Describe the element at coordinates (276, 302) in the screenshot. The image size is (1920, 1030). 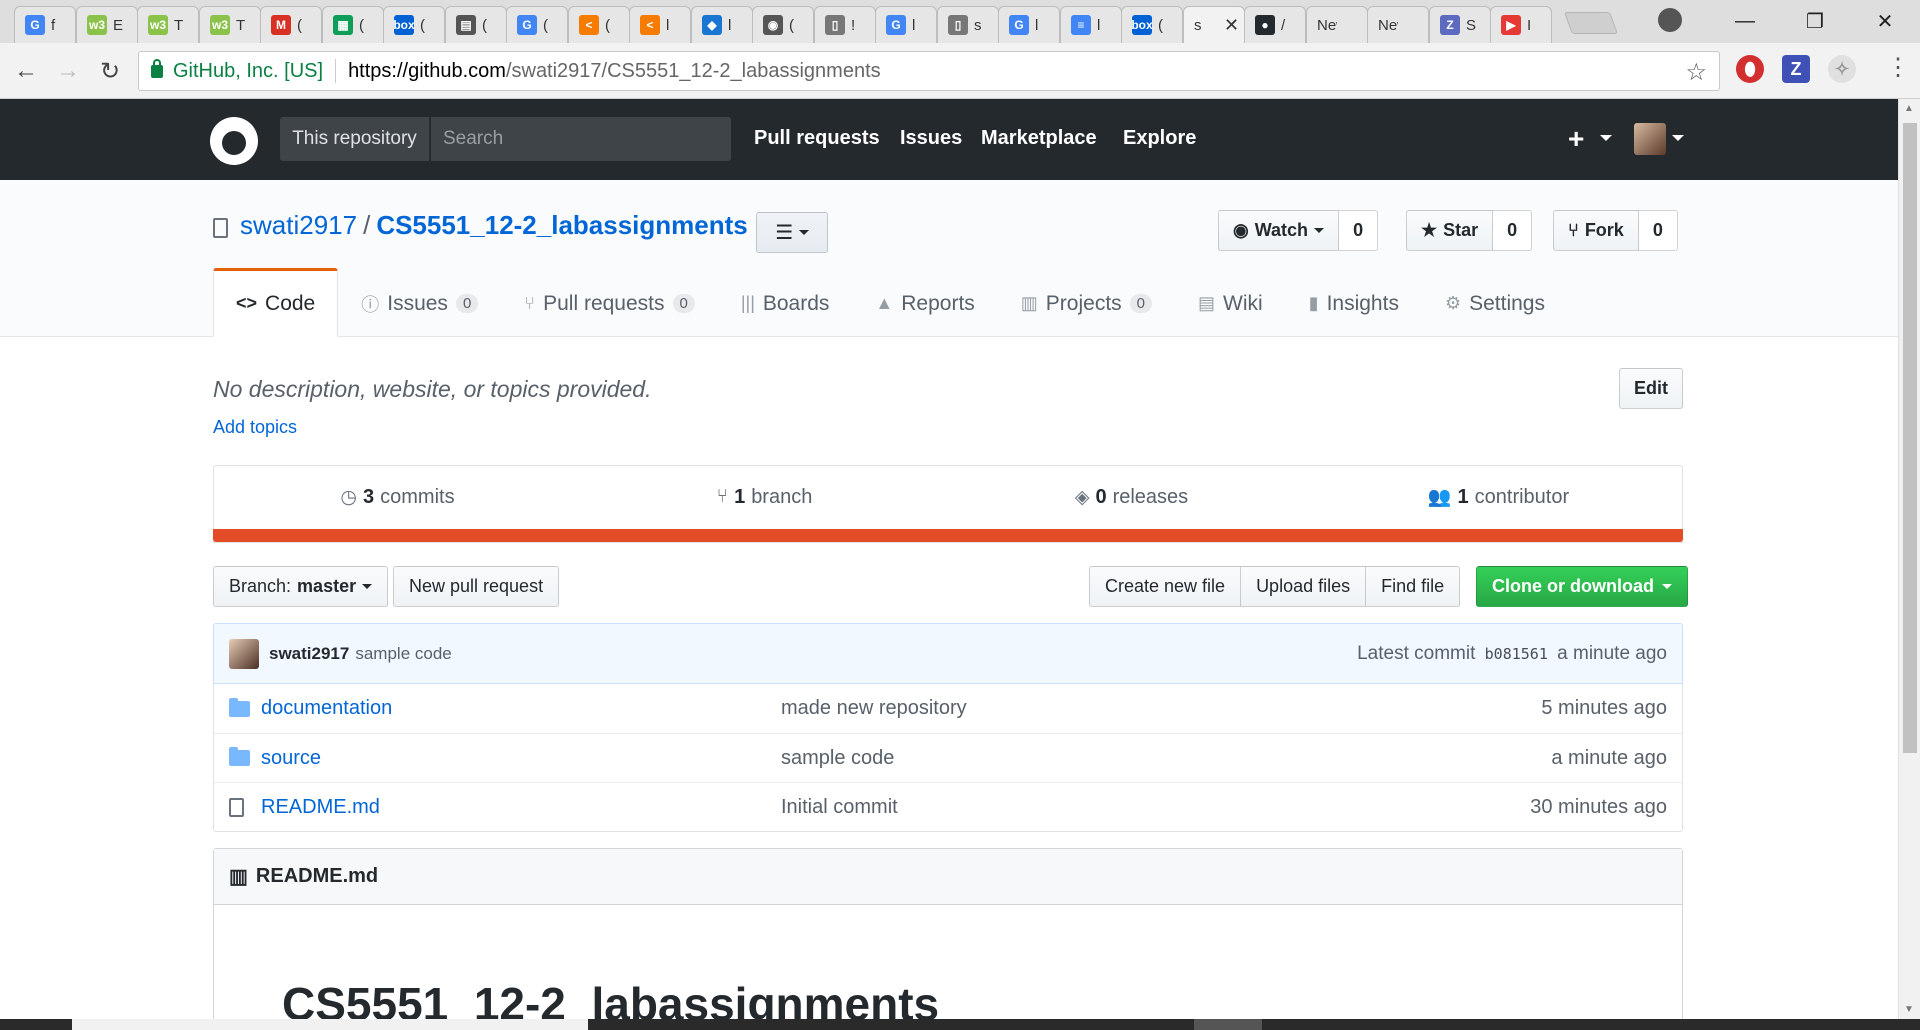
I see `tab-code: <> Code` at that location.